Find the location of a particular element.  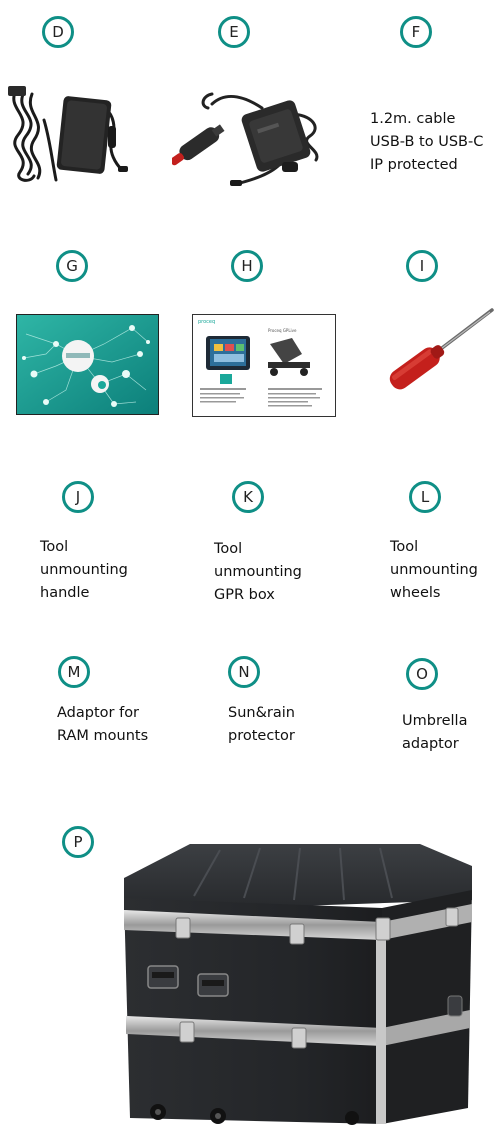

item-o-badge: O is located at coordinates (422, 674).